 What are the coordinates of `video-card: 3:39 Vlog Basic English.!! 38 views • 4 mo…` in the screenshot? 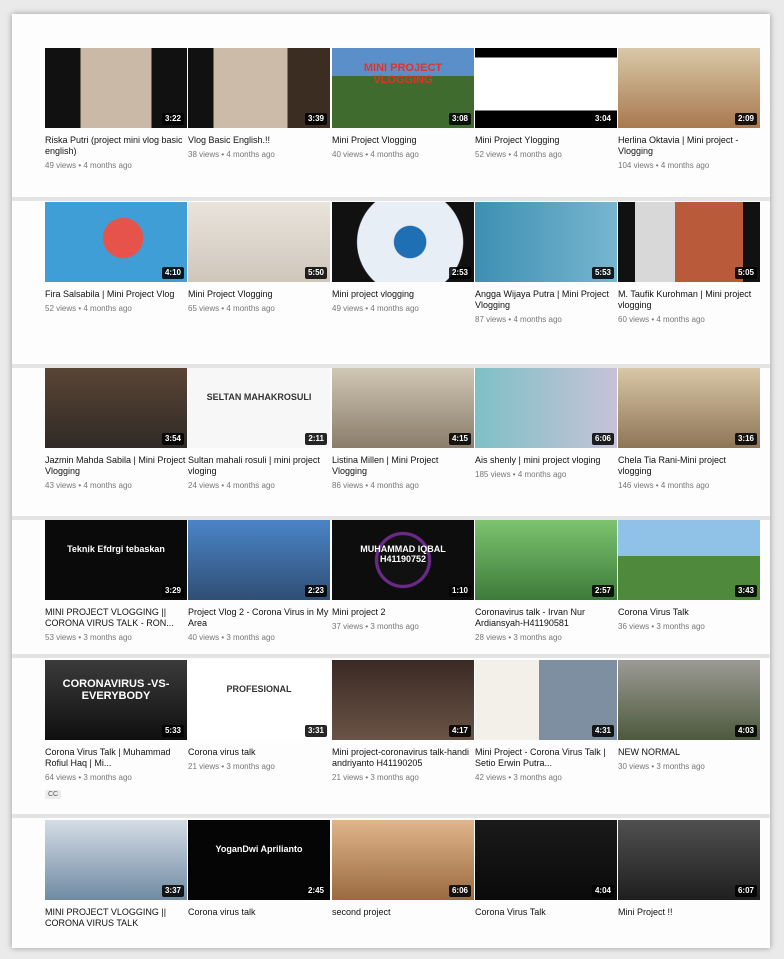 It's located at (259, 104).